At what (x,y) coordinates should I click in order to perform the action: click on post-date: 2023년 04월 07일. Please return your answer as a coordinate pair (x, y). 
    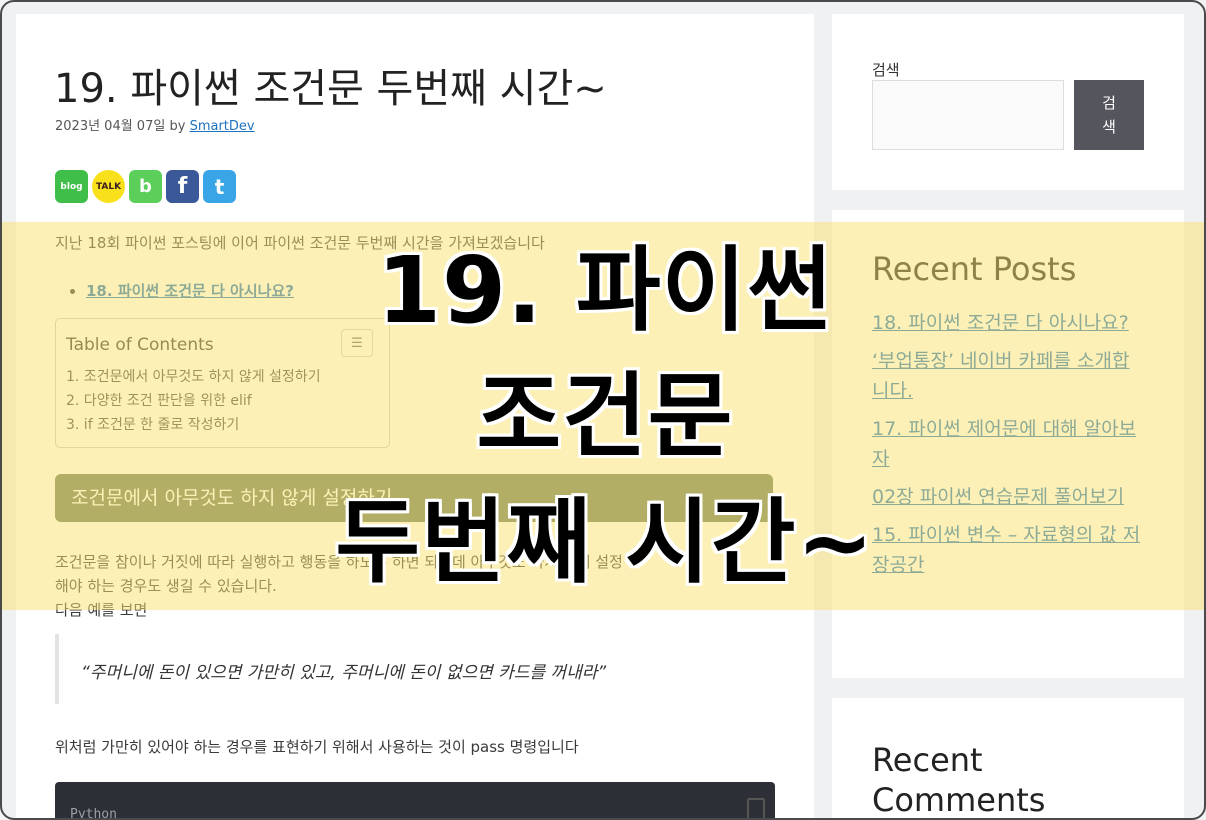
    Looking at the image, I should click on (110, 126).